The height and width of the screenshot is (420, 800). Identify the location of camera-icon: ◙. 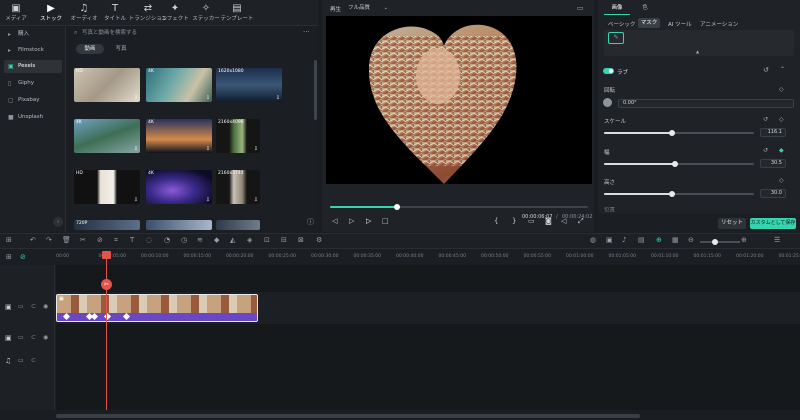
(548, 221).